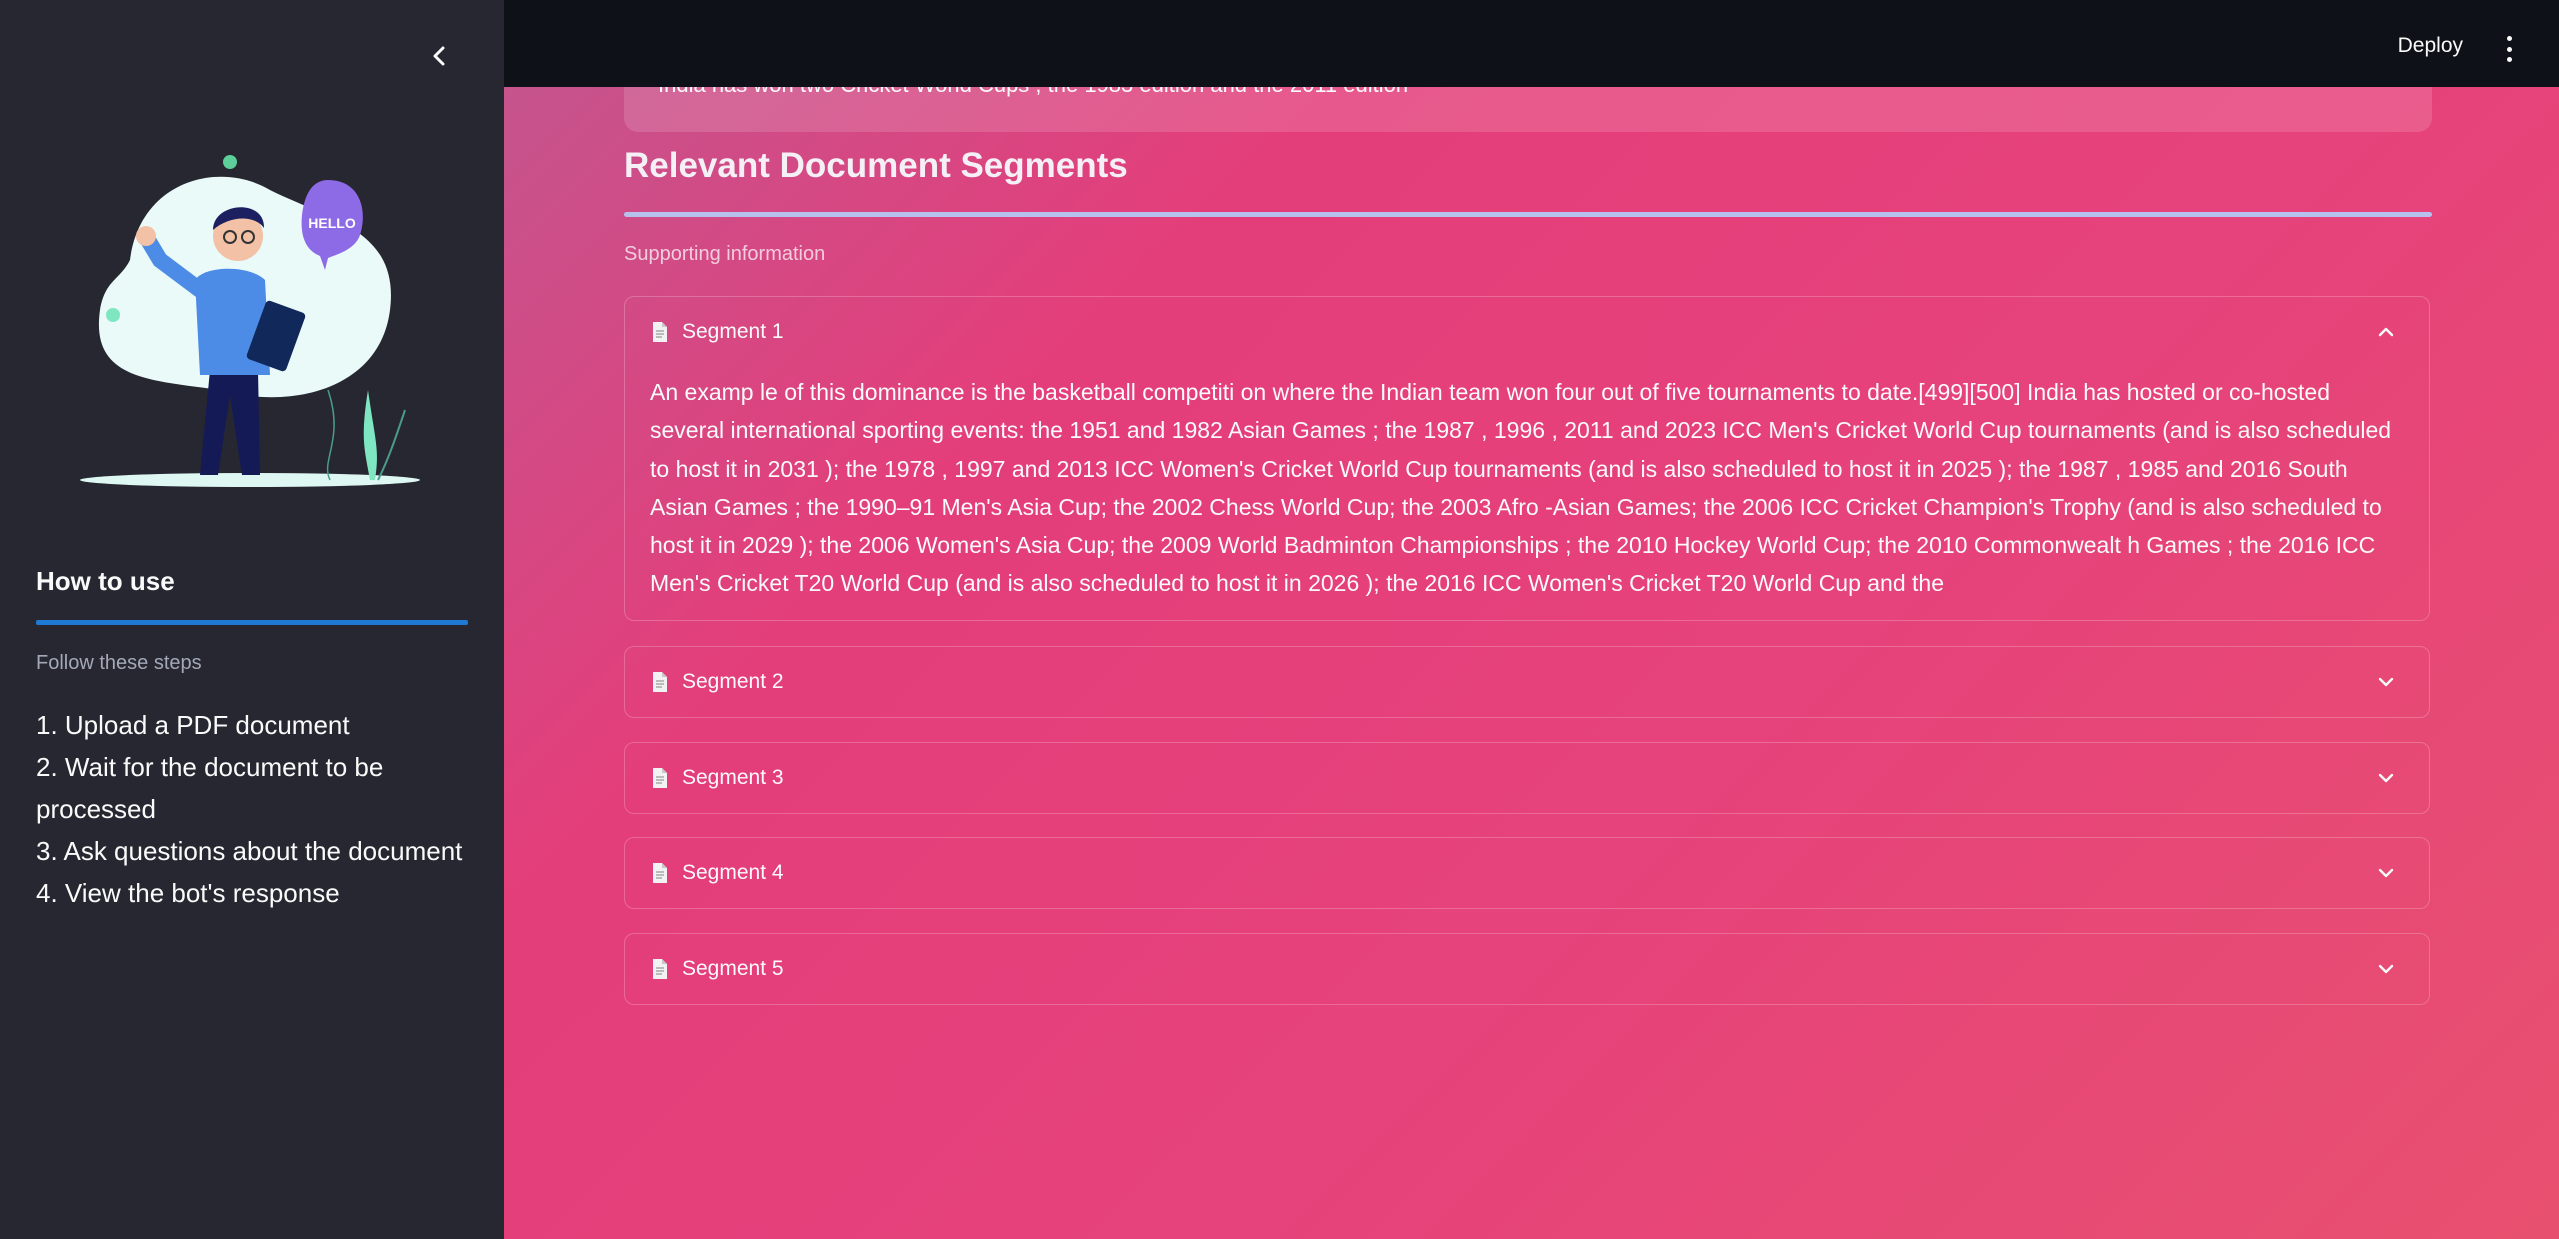  Describe the element at coordinates (1531, 43) in the screenshot. I see `top-toolbar: Deploy` at that location.